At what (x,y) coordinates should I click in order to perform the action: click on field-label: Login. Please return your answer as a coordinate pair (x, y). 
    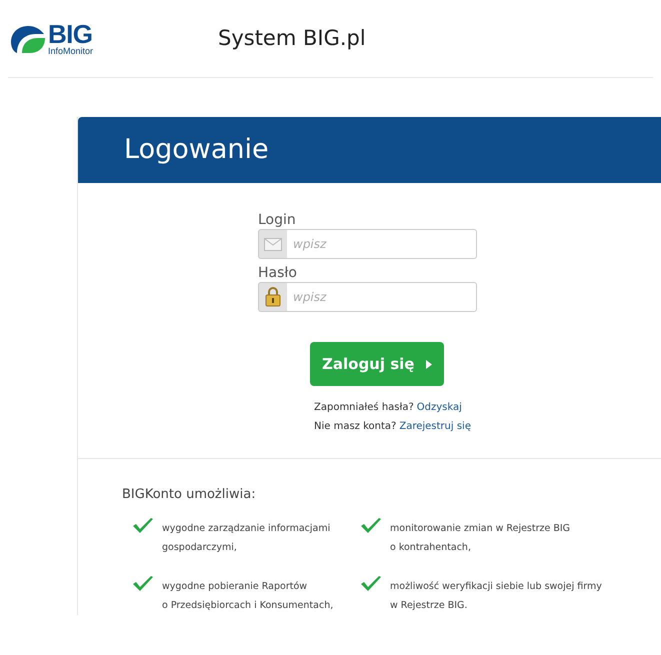
    Looking at the image, I should click on (277, 220).